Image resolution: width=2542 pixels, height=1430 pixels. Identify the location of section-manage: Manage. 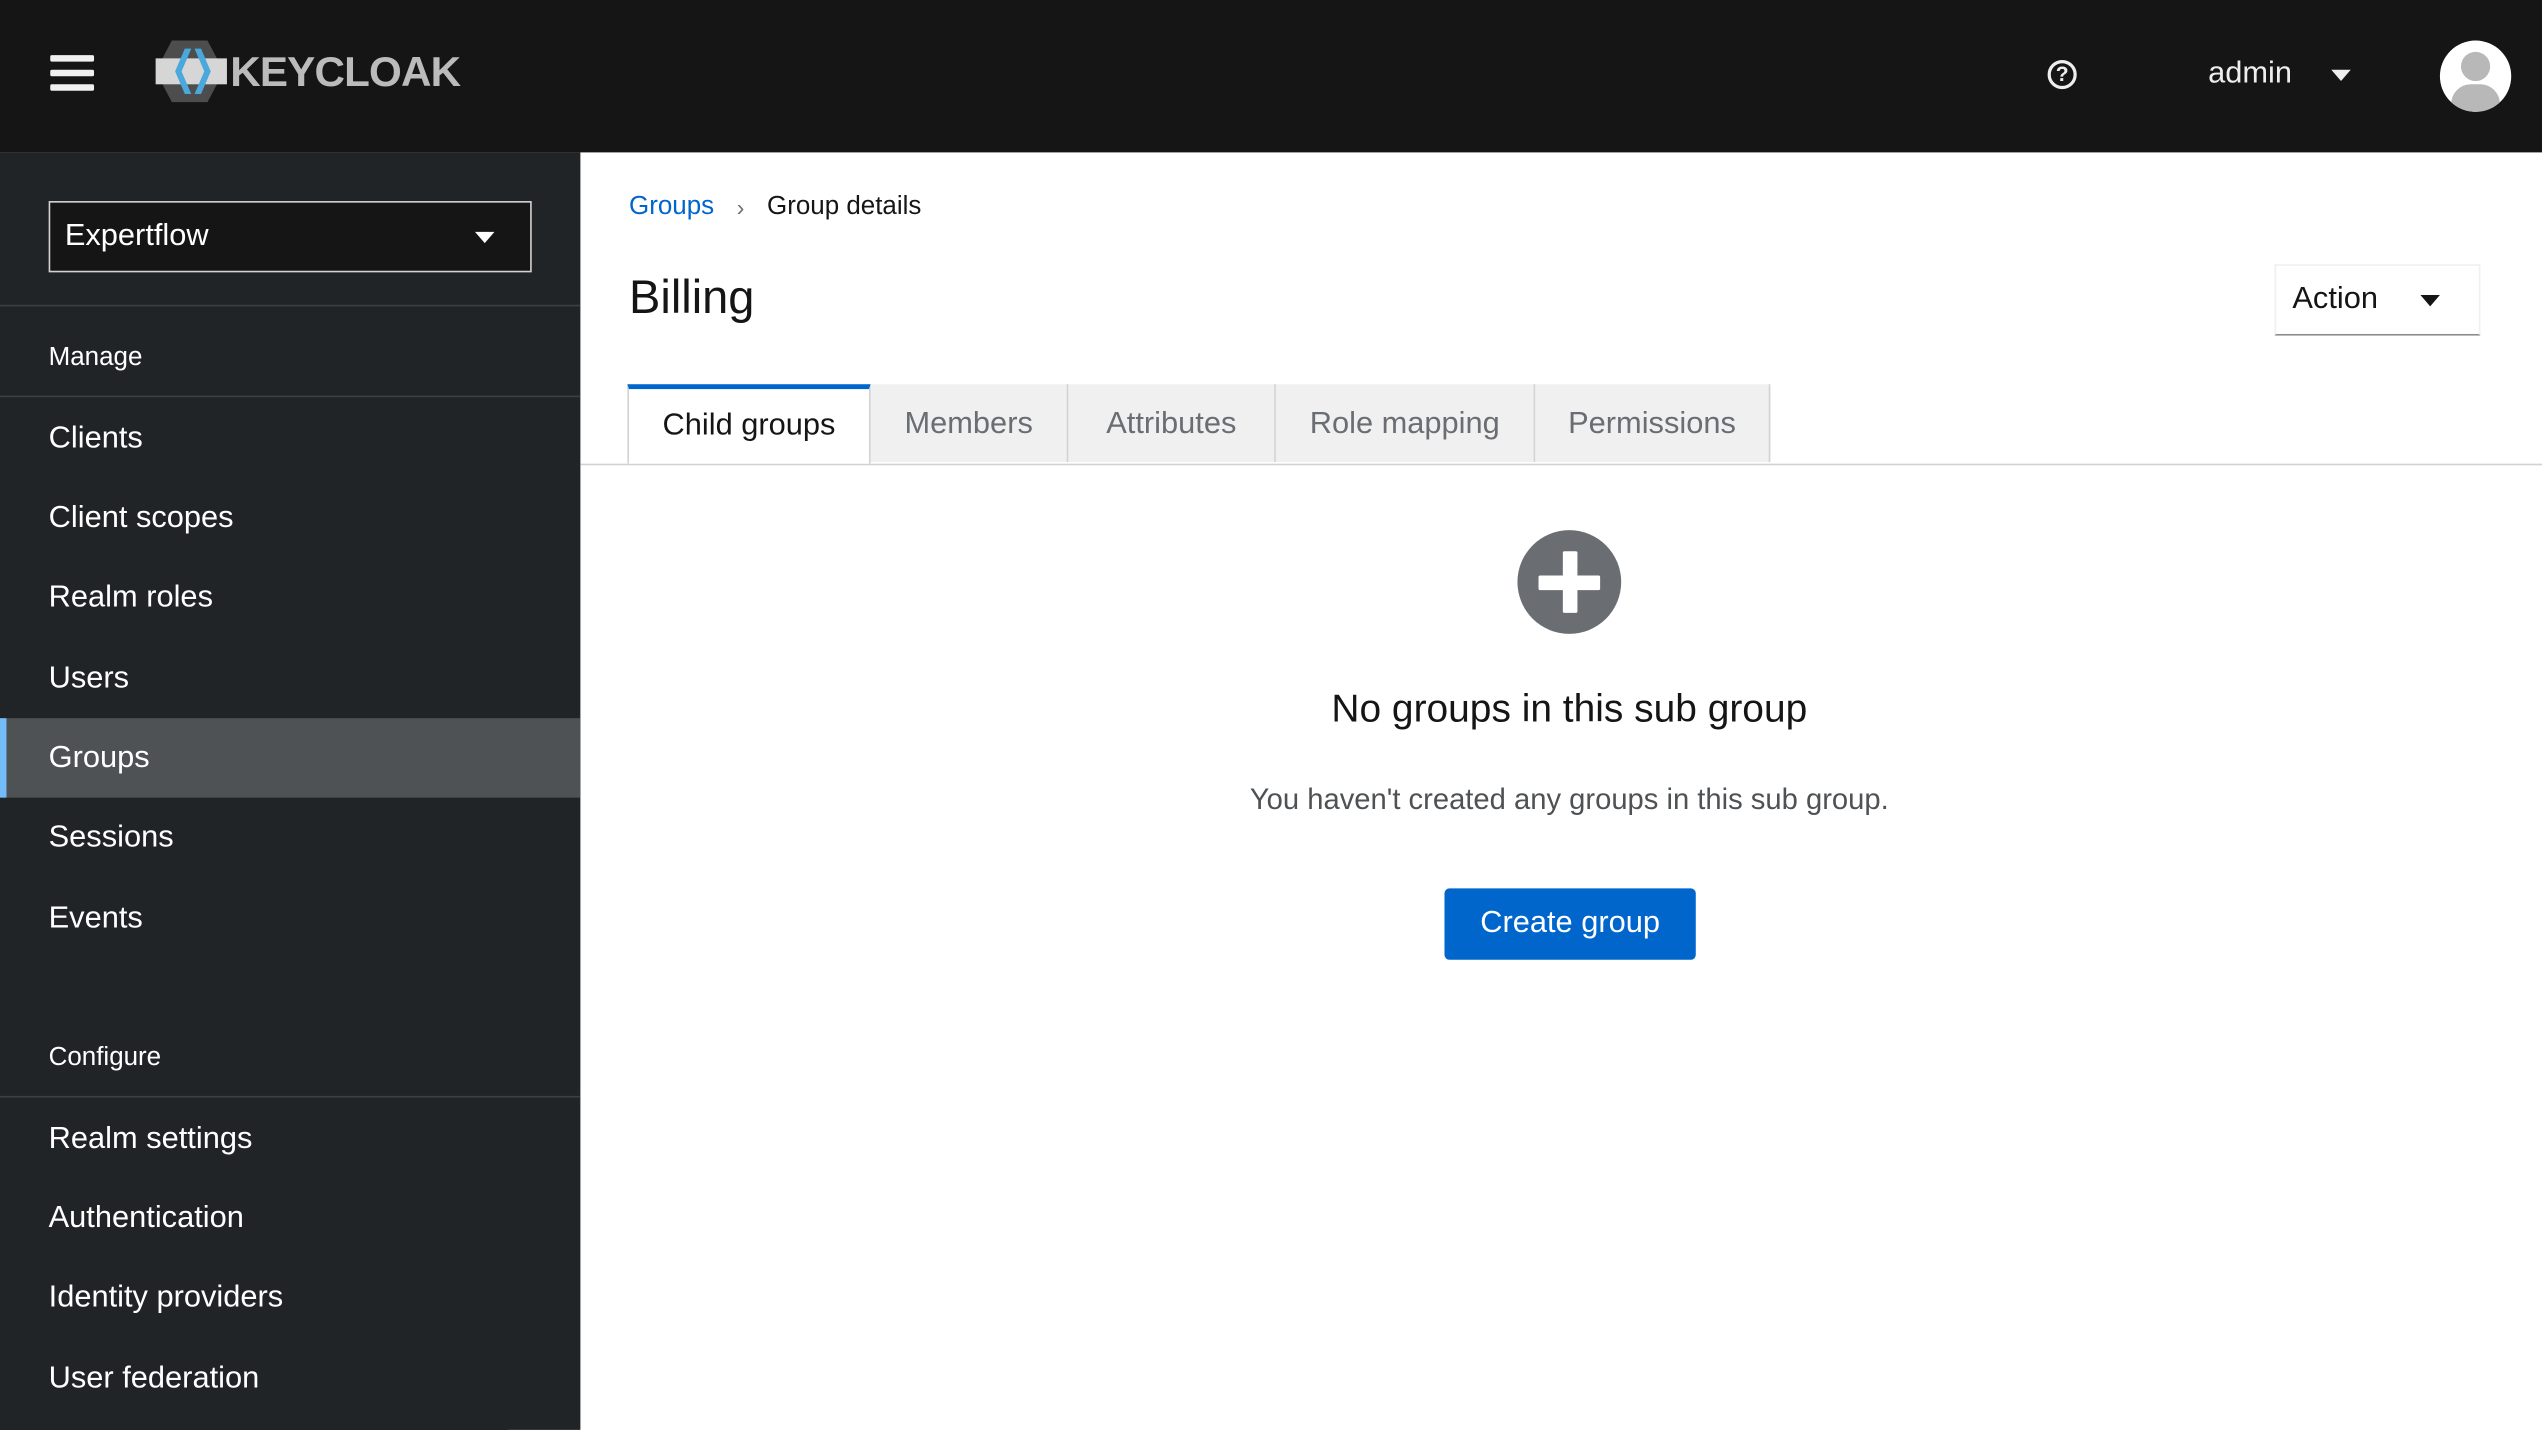
(95, 357).